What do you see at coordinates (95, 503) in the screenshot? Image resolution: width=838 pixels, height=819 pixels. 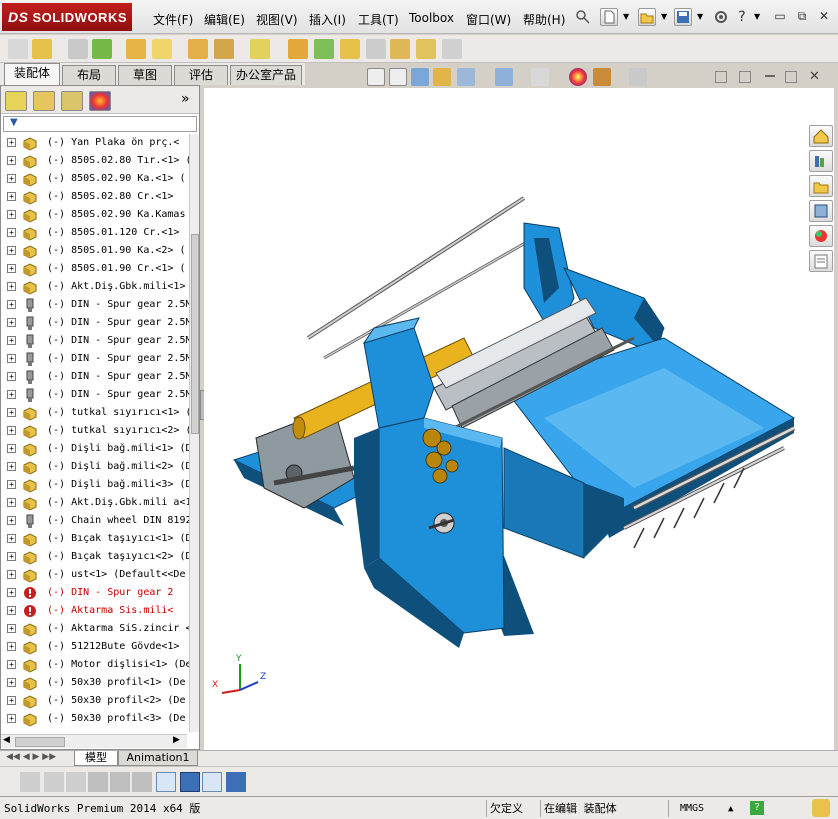 I see `tree-item: + (-) Akt.Diş.Gbk.mili a<1` at bounding box center [95, 503].